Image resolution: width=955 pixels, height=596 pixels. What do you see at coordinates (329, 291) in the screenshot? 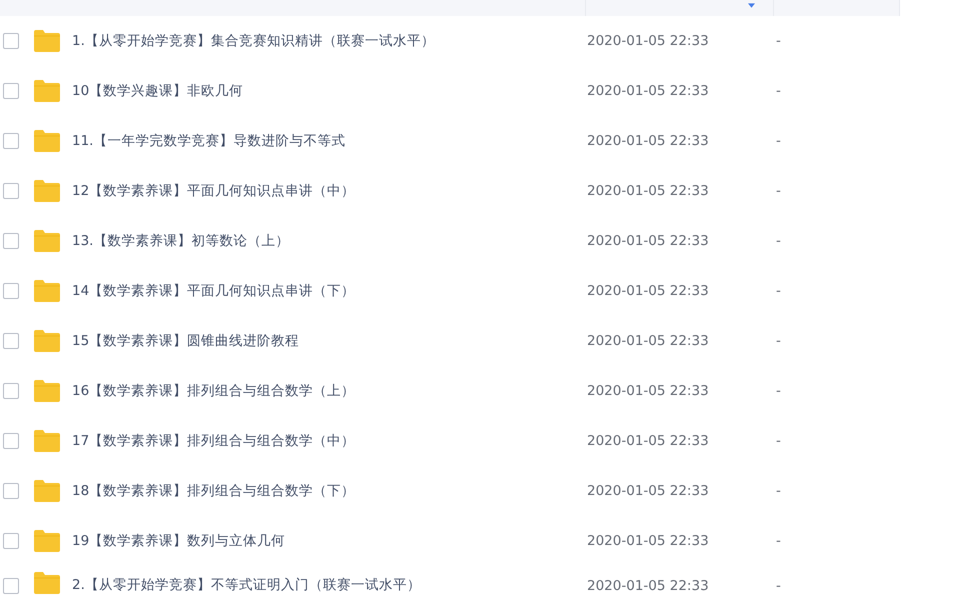
I see `file-name: 14【数学素养课】平面几何知识点串讲（下）` at bounding box center [329, 291].